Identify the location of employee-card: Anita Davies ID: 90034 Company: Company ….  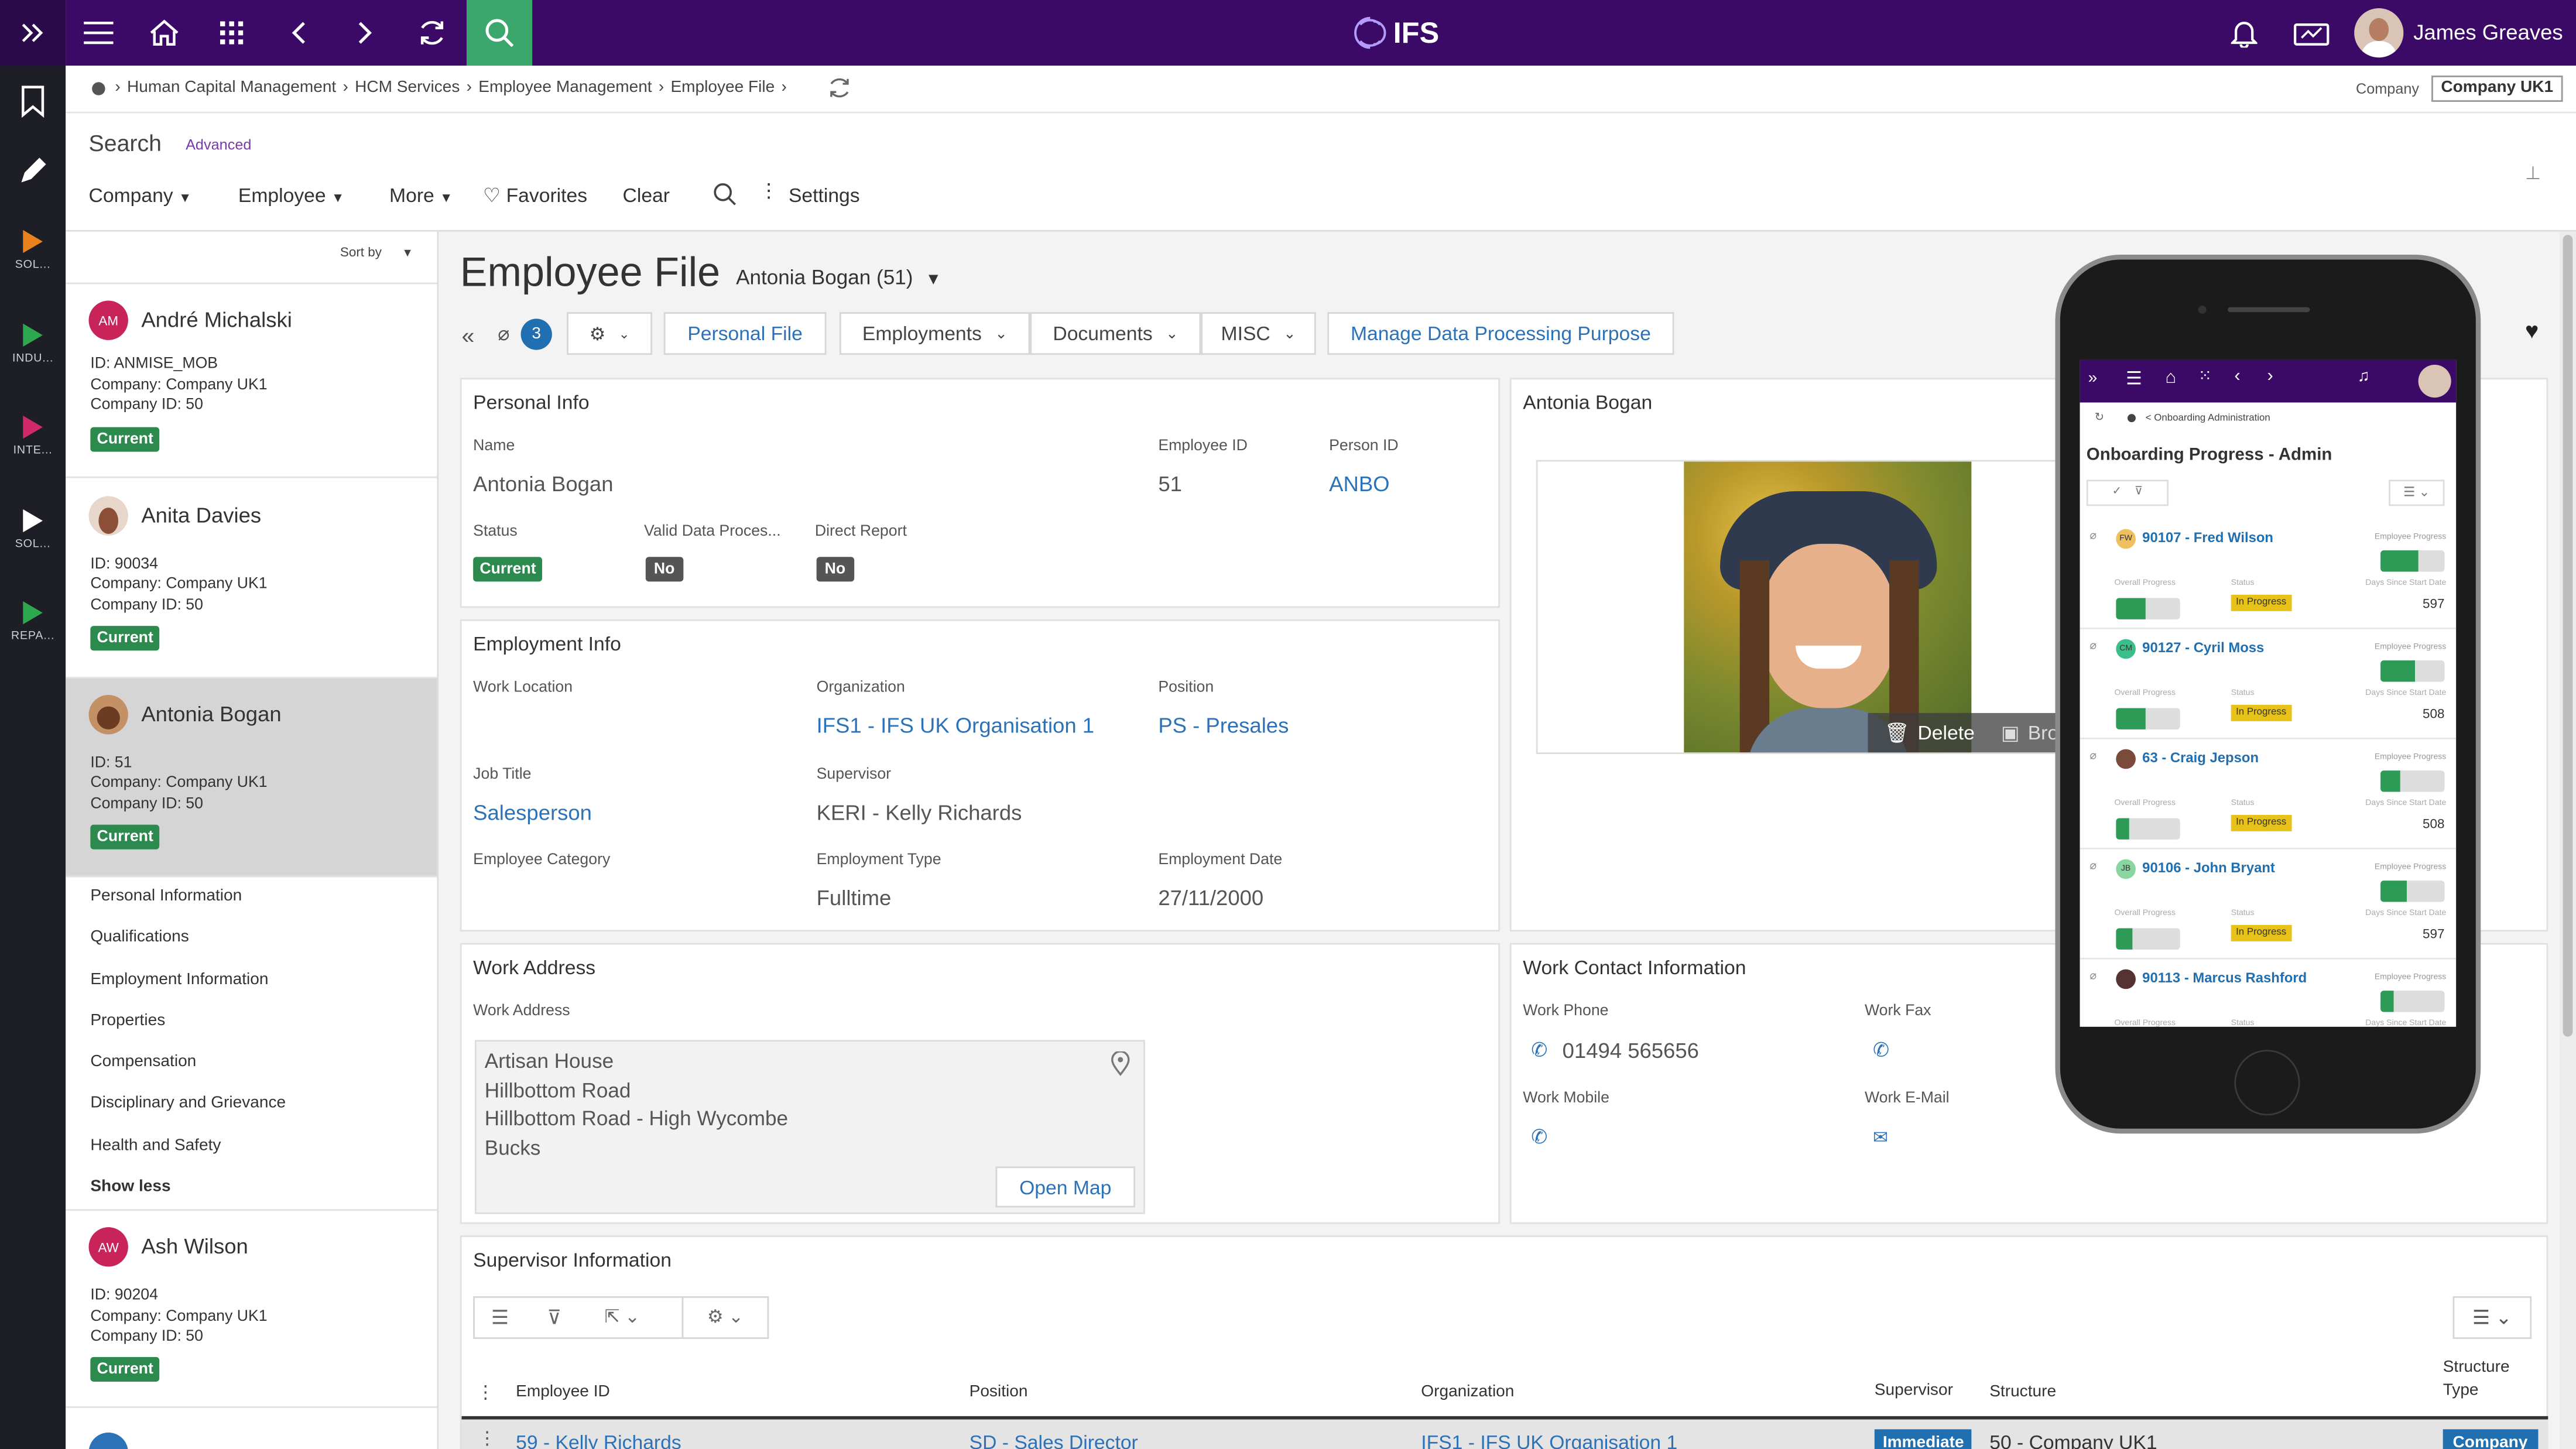
(251, 579).